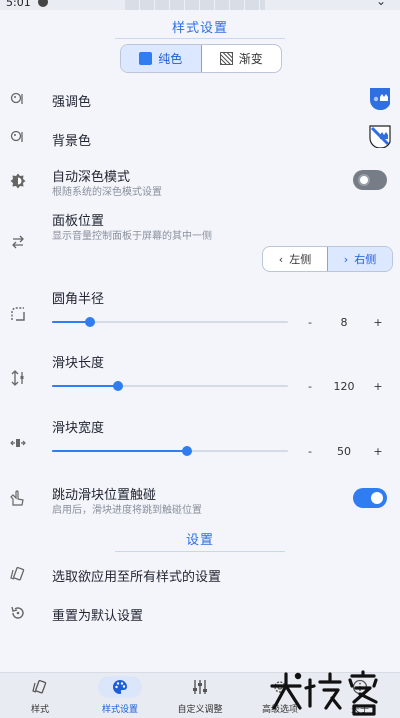 The width and height of the screenshot is (400, 718). I want to click on page-title: 样式设置, so click(199, 28).